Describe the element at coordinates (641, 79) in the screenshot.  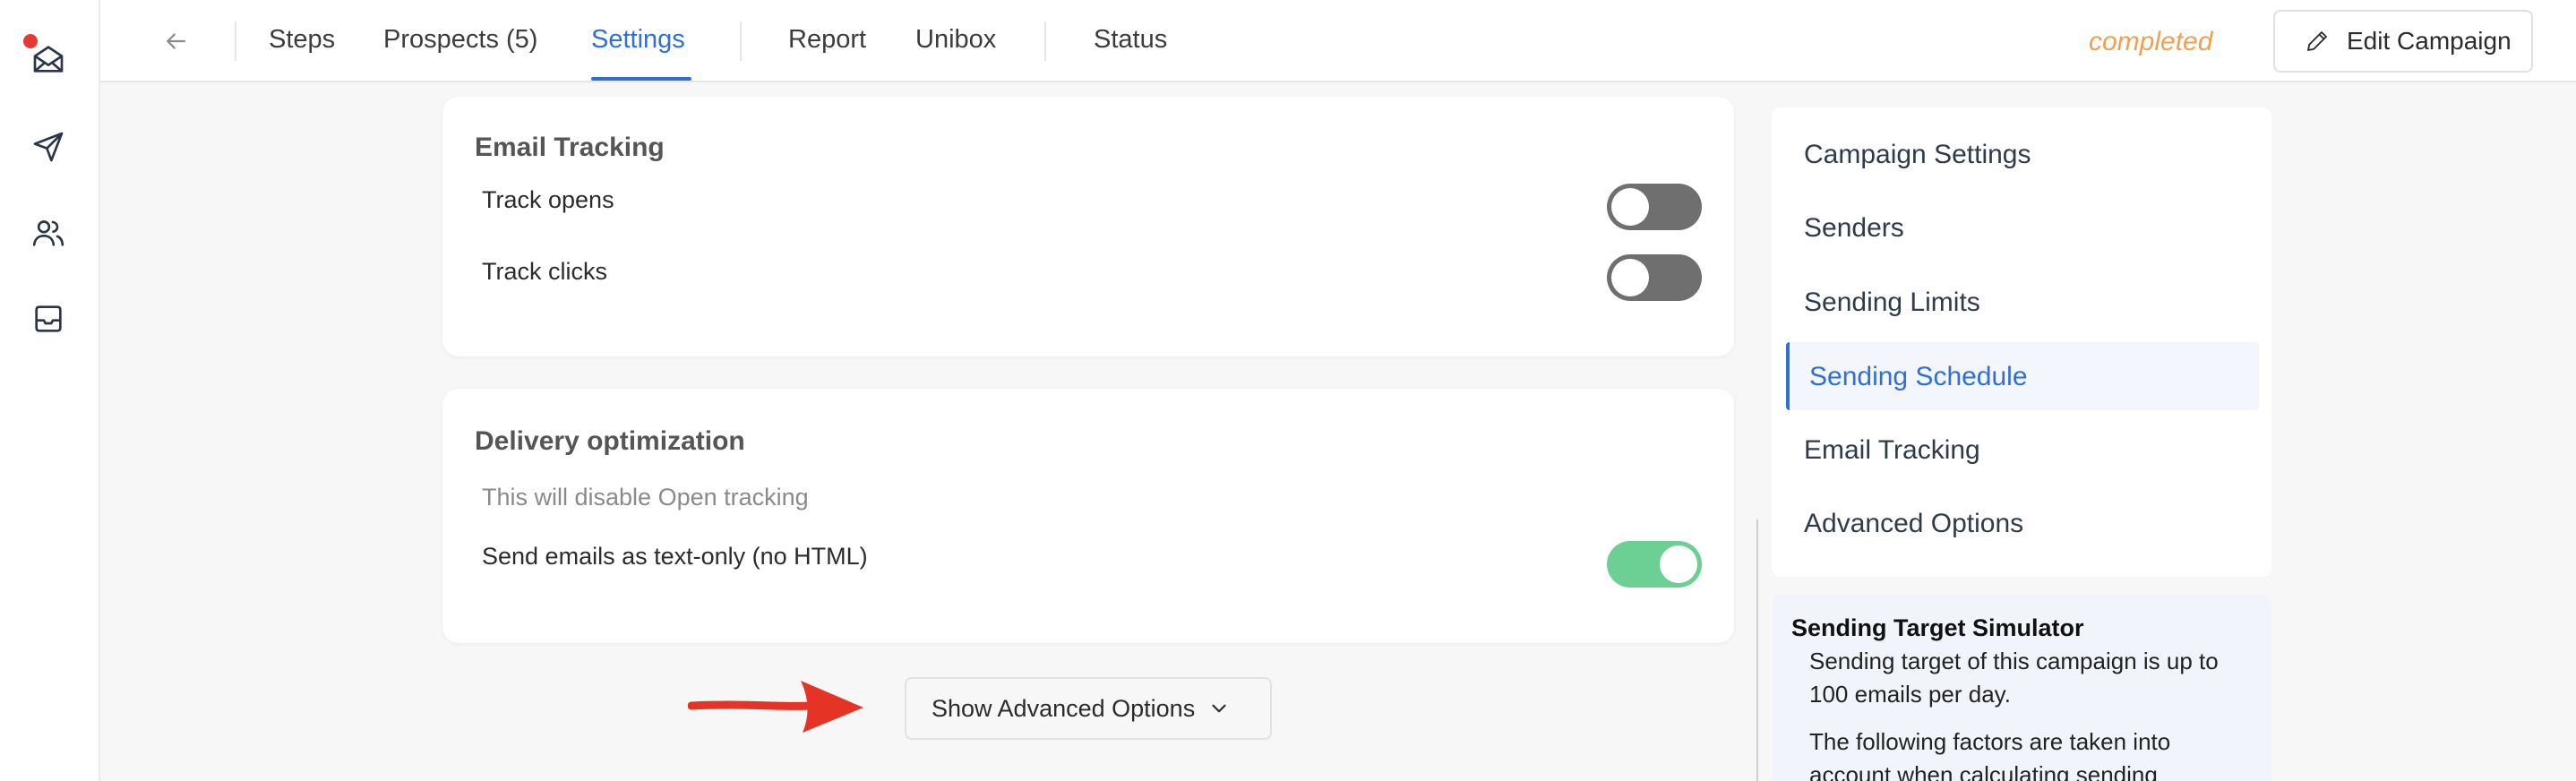
I see `active-tab-indicator` at that location.